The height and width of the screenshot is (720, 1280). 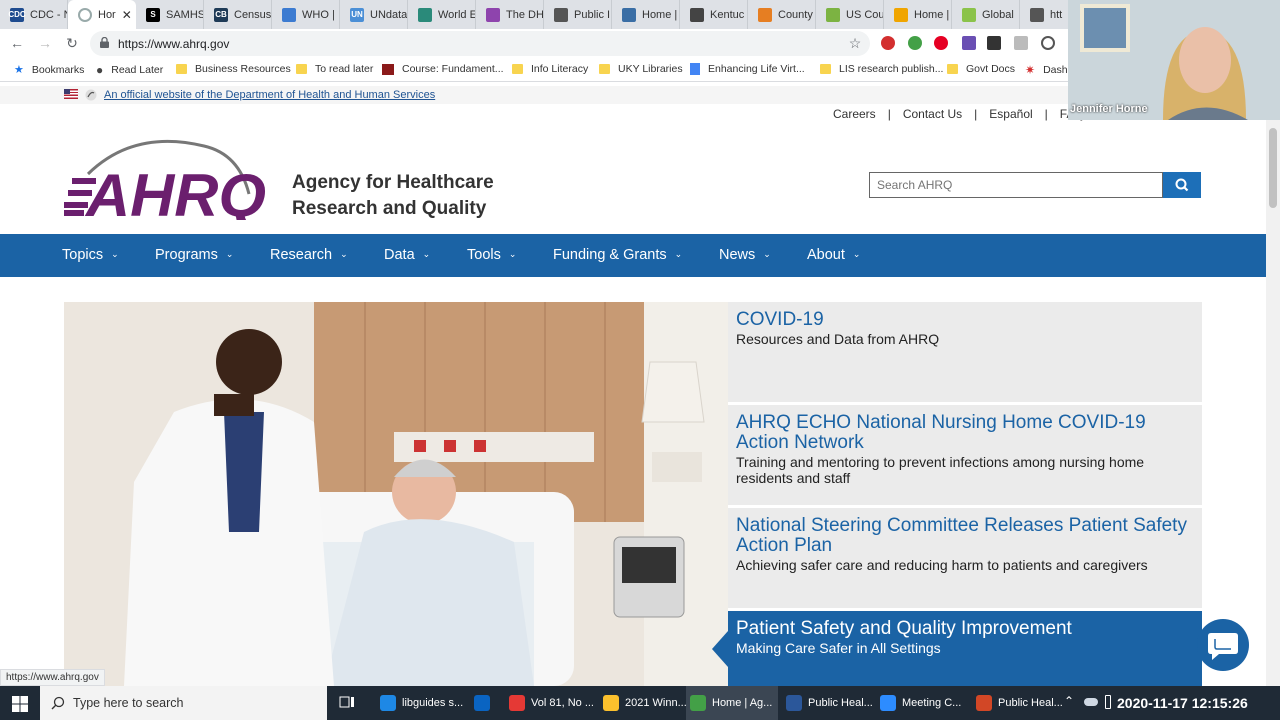 What do you see at coordinates (941, 43) in the screenshot?
I see `pinterest-icon` at bounding box center [941, 43].